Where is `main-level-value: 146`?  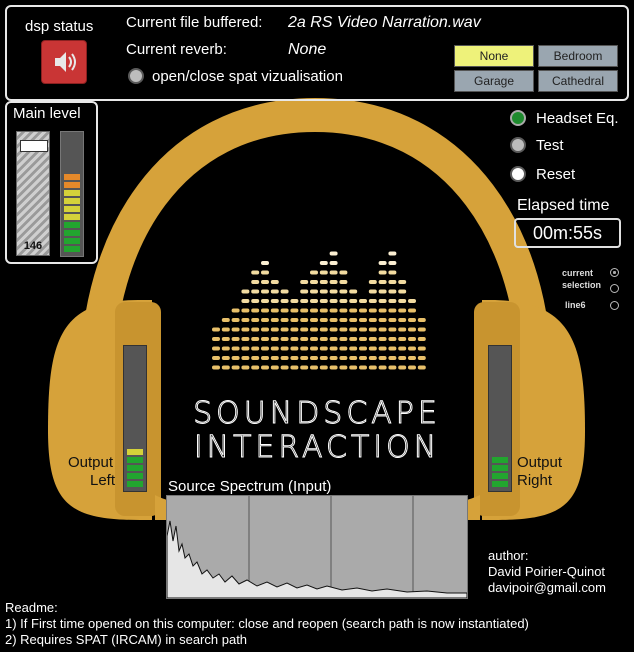
main-level-value: 146 is located at coordinates (33, 246).